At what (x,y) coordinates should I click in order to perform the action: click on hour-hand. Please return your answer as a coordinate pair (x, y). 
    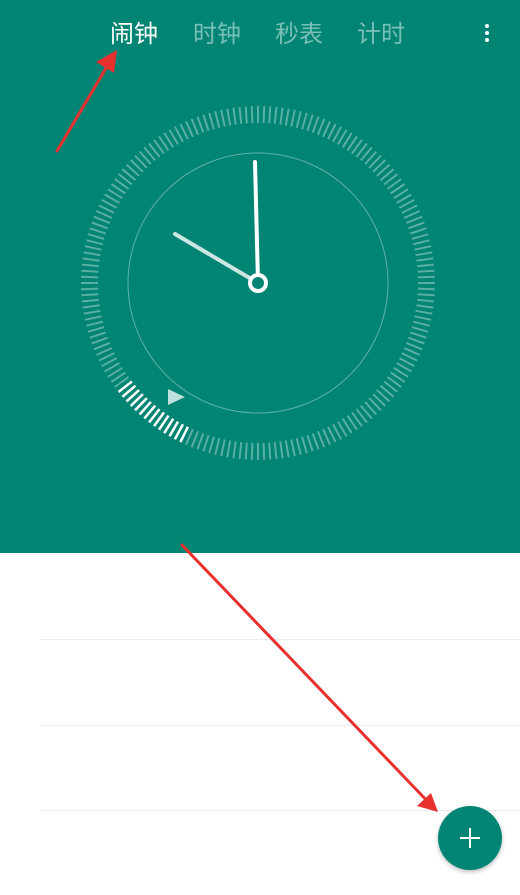
    Looking at the image, I should click on (216, 258).